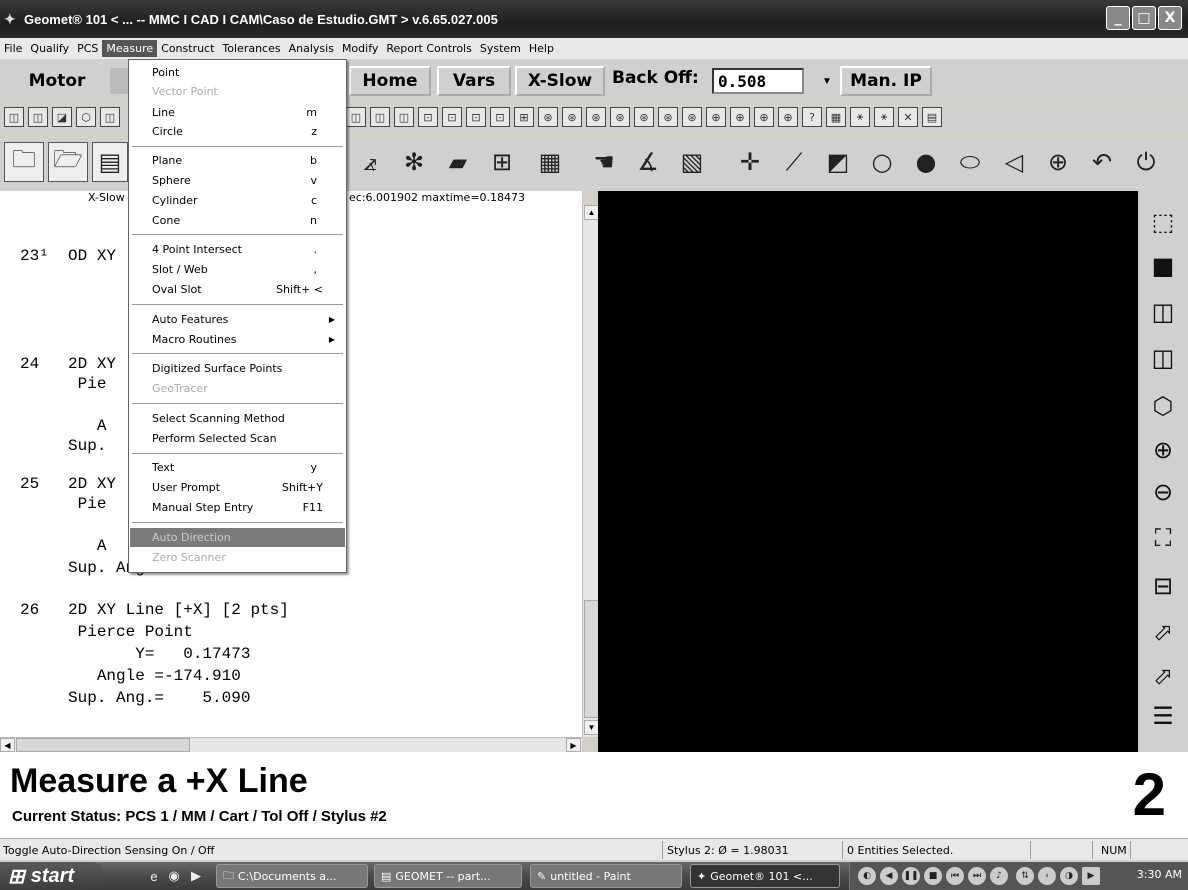 This screenshot has height=890, width=1188. What do you see at coordinates (932, 117) in the screenshot?
I see `tool-30-icon: ▤` at bounding box center [932, 117].